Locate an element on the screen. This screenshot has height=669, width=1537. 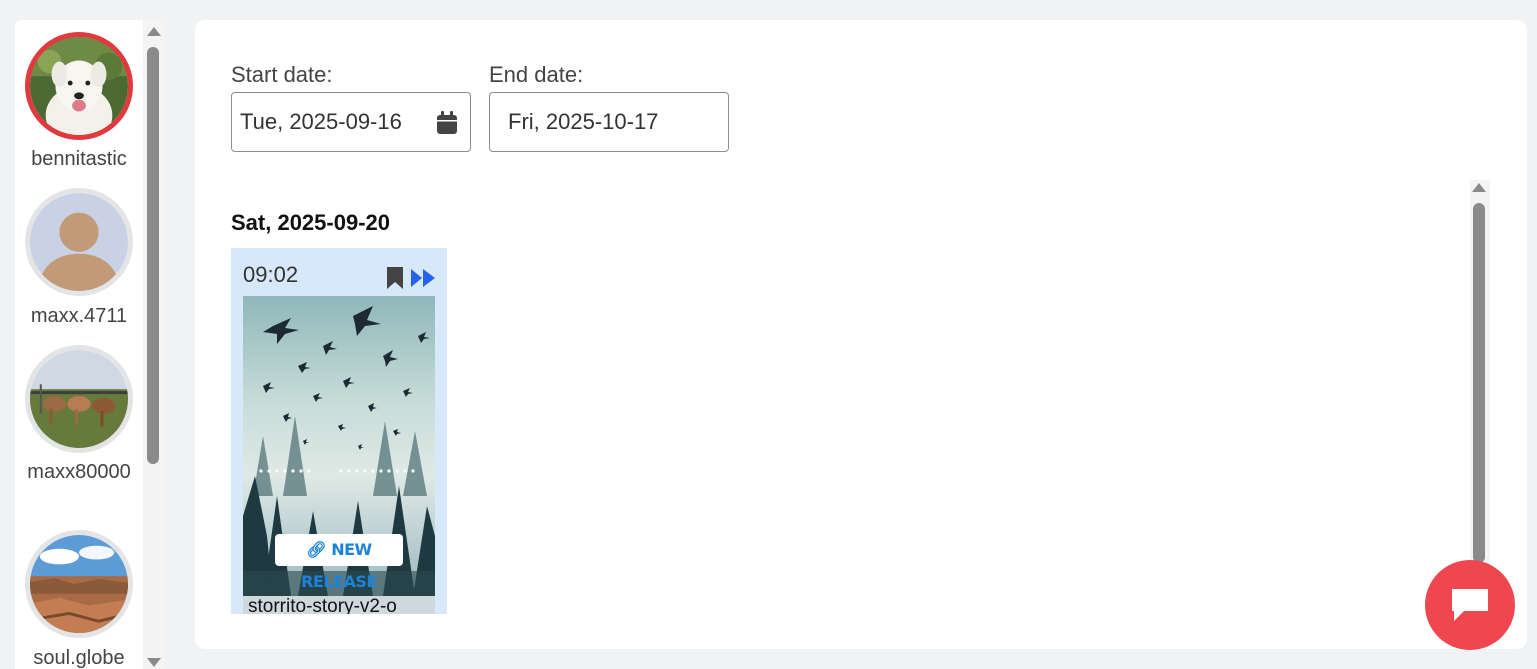
story-time: 09:02 is located at coordinates (271, 274).